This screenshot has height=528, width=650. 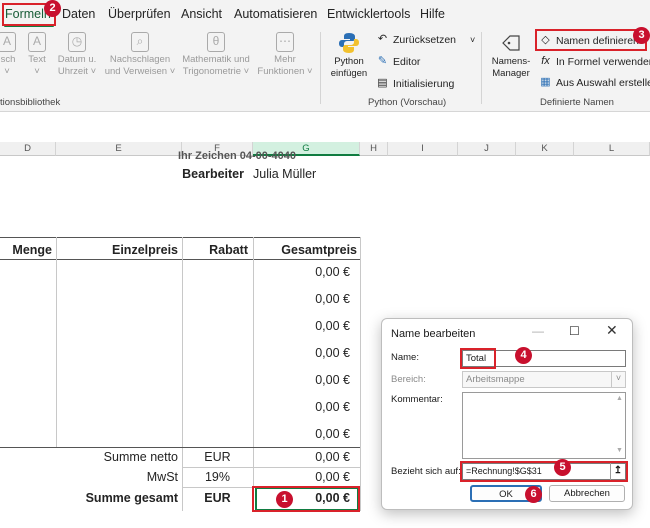 What do you see at coordinates (28, 149) in the screenshot?
I see `column-header-d: D` at bounding box center [28, 149].